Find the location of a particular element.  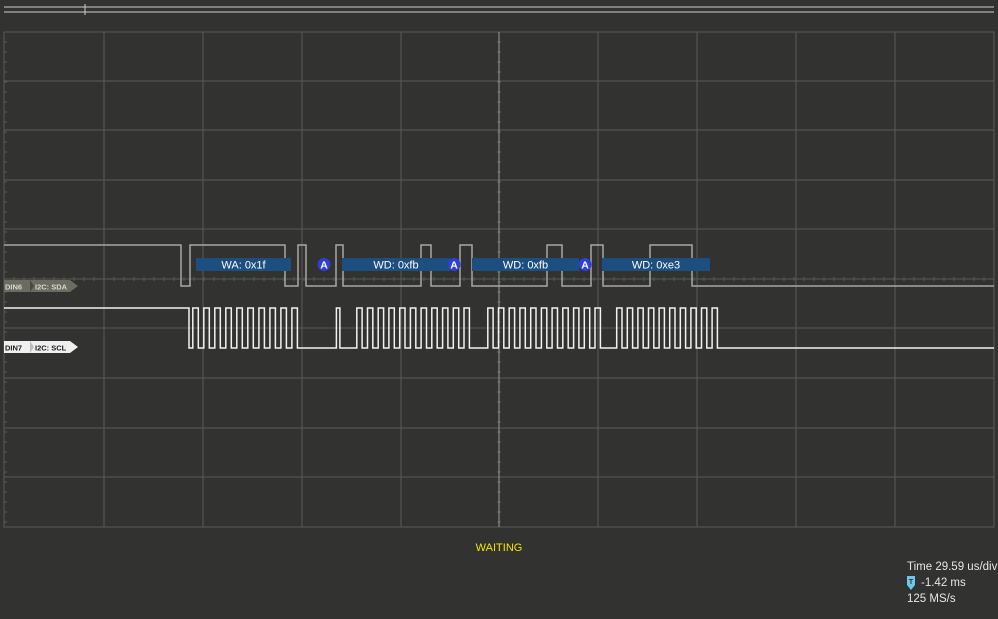

trigger-position-value: -1.42 ms is located at coordinates (943, 583).